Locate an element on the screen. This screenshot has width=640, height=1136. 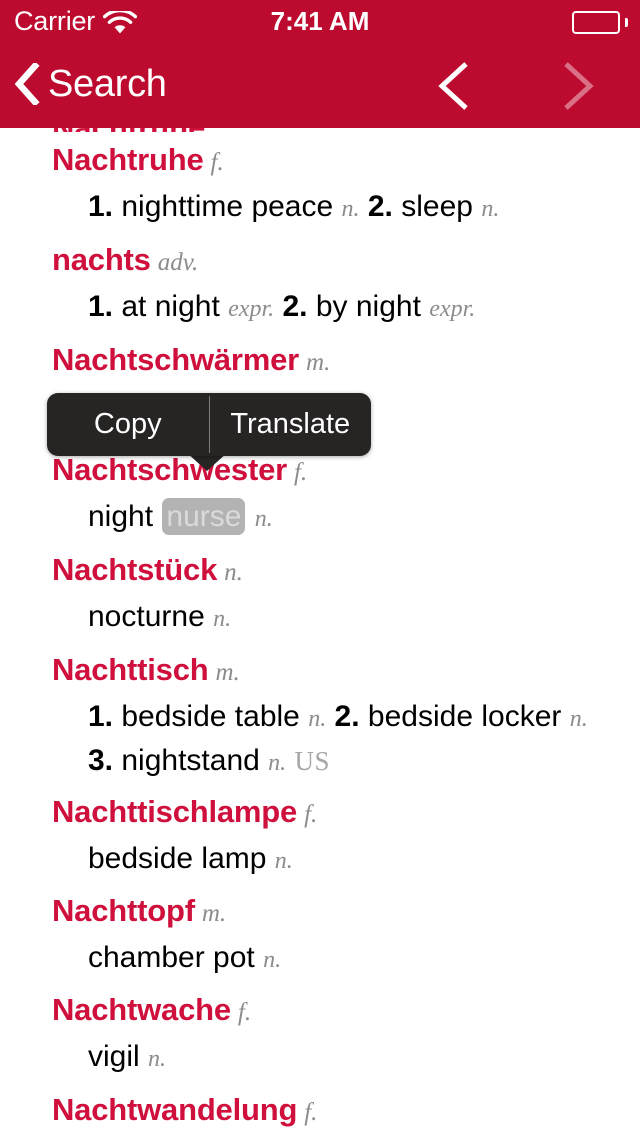
headword-line: Nachtruhe f. is located at coordinates (320, 163).